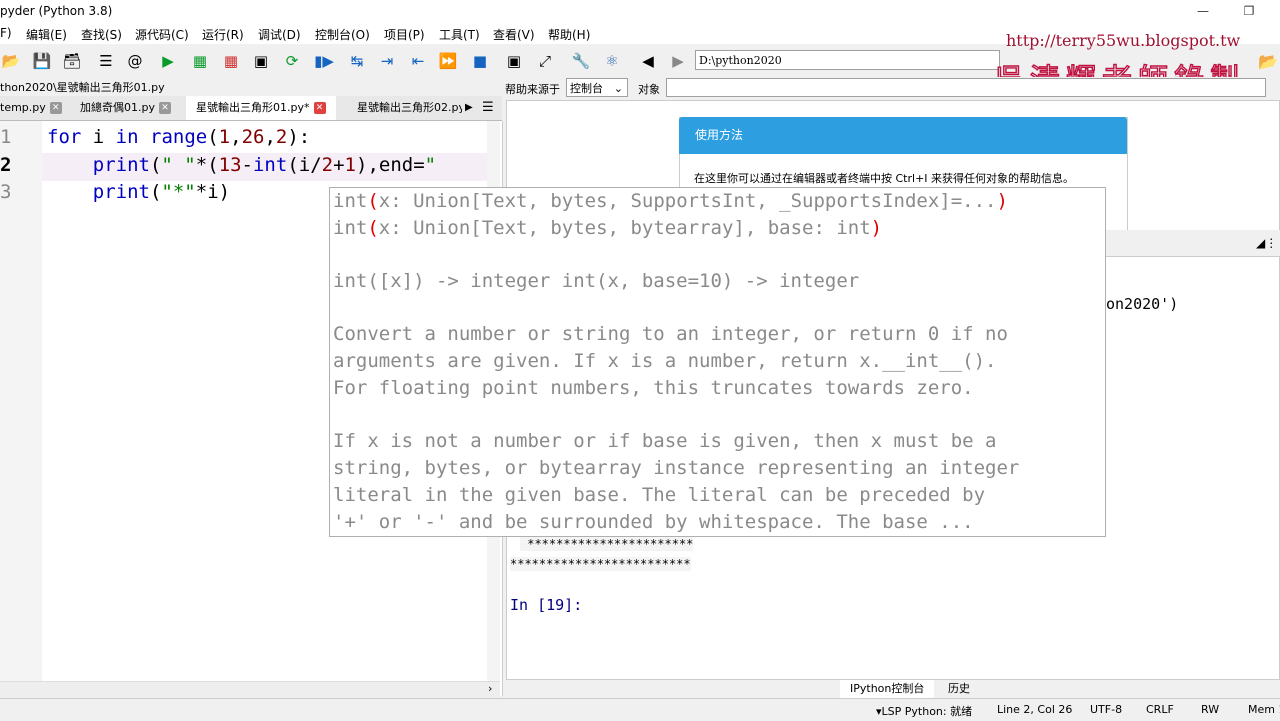 The width and height of the screenshot is (1280, 721). What do you see at coordinates (546, 605) in the screenshot?
I see `console-prompt: In [19]:` at bounding box center [546, 605].